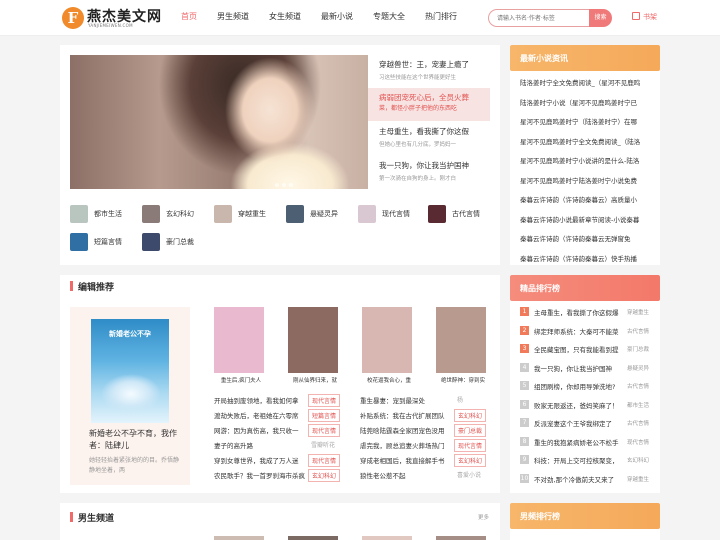 This screenshot has width=720, height=540. I want to click on book-list-row: 穿到女尊世界，我成了万人迷 现代言情, so click(278, 460).